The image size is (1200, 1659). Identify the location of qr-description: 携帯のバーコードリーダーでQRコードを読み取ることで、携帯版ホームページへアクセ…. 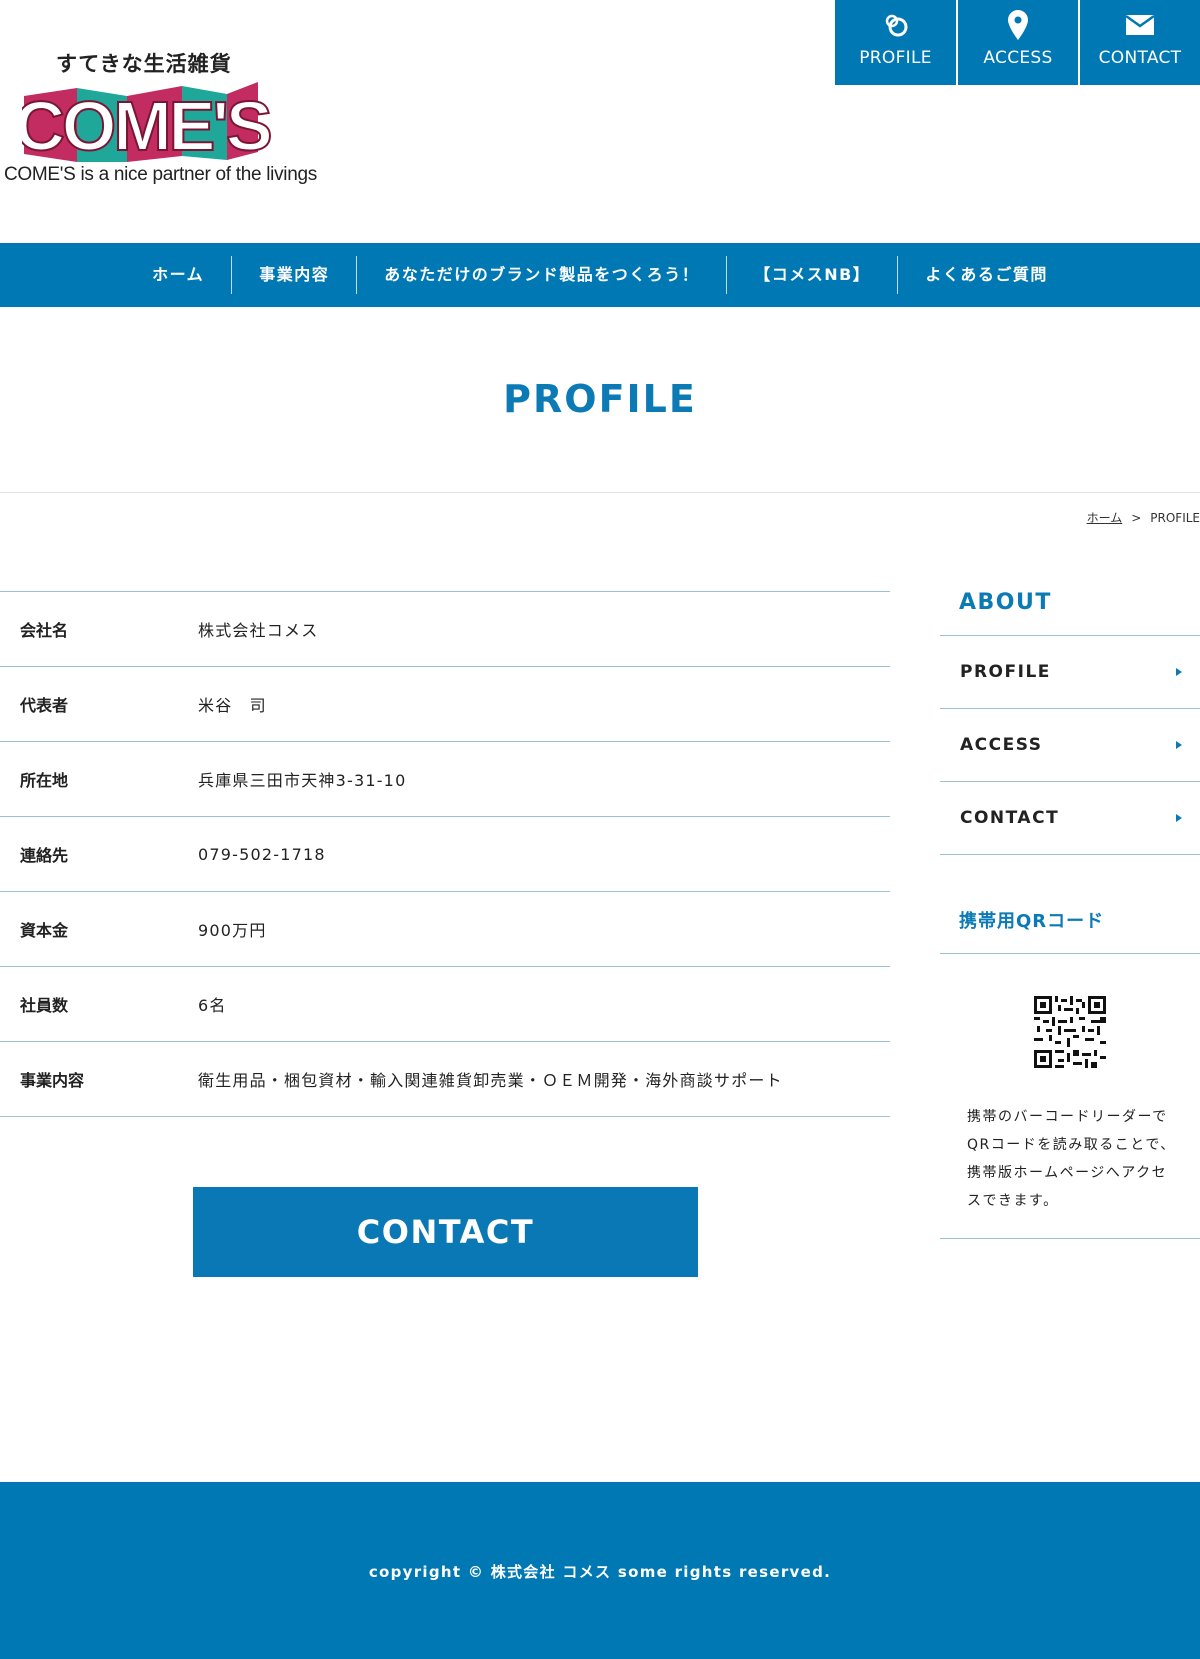
(1071, 1159).